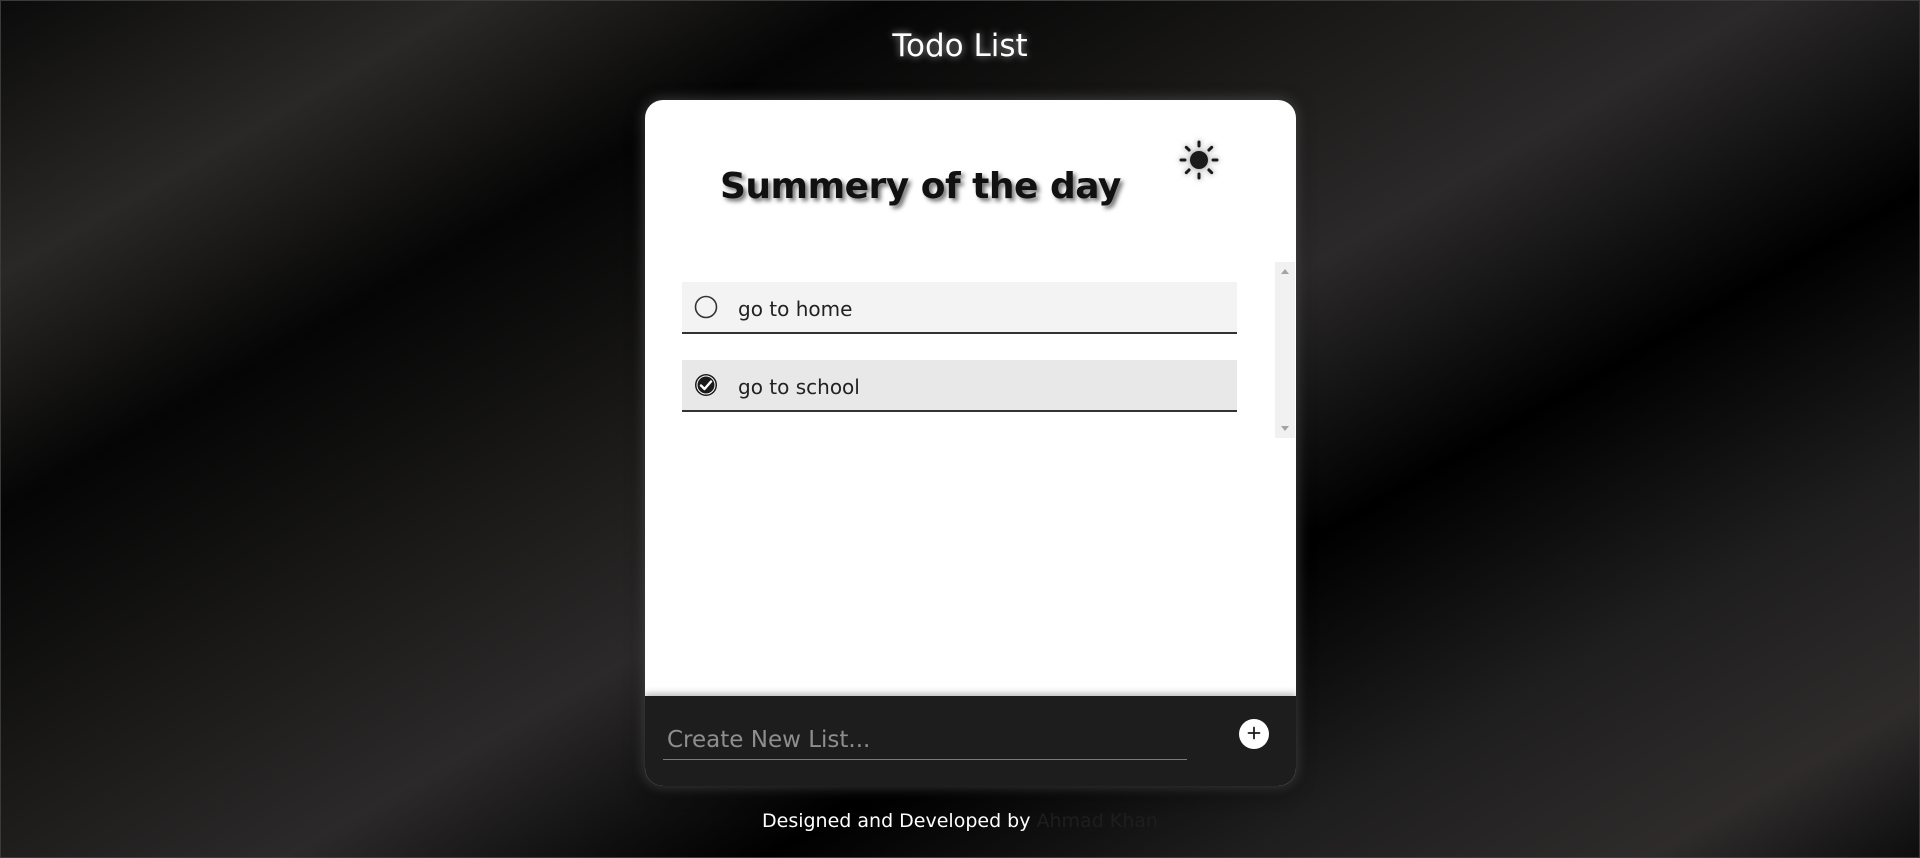 The image size is (1920, 858). I want to click on scroll-up-arrow-icon, so click(1285, 271).